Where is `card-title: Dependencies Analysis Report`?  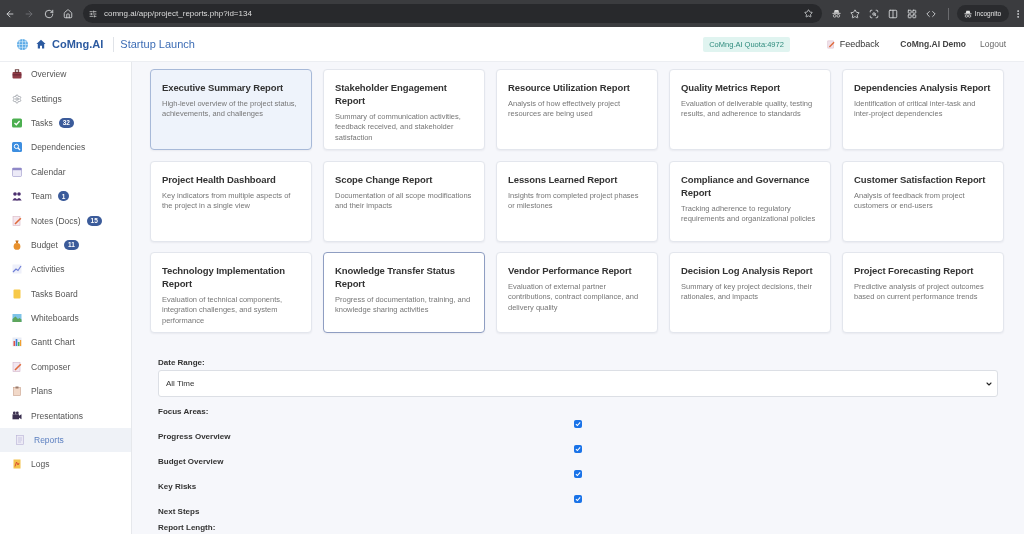
card-title: Dependencies Analysis Report is located at coordinates (923, 87).